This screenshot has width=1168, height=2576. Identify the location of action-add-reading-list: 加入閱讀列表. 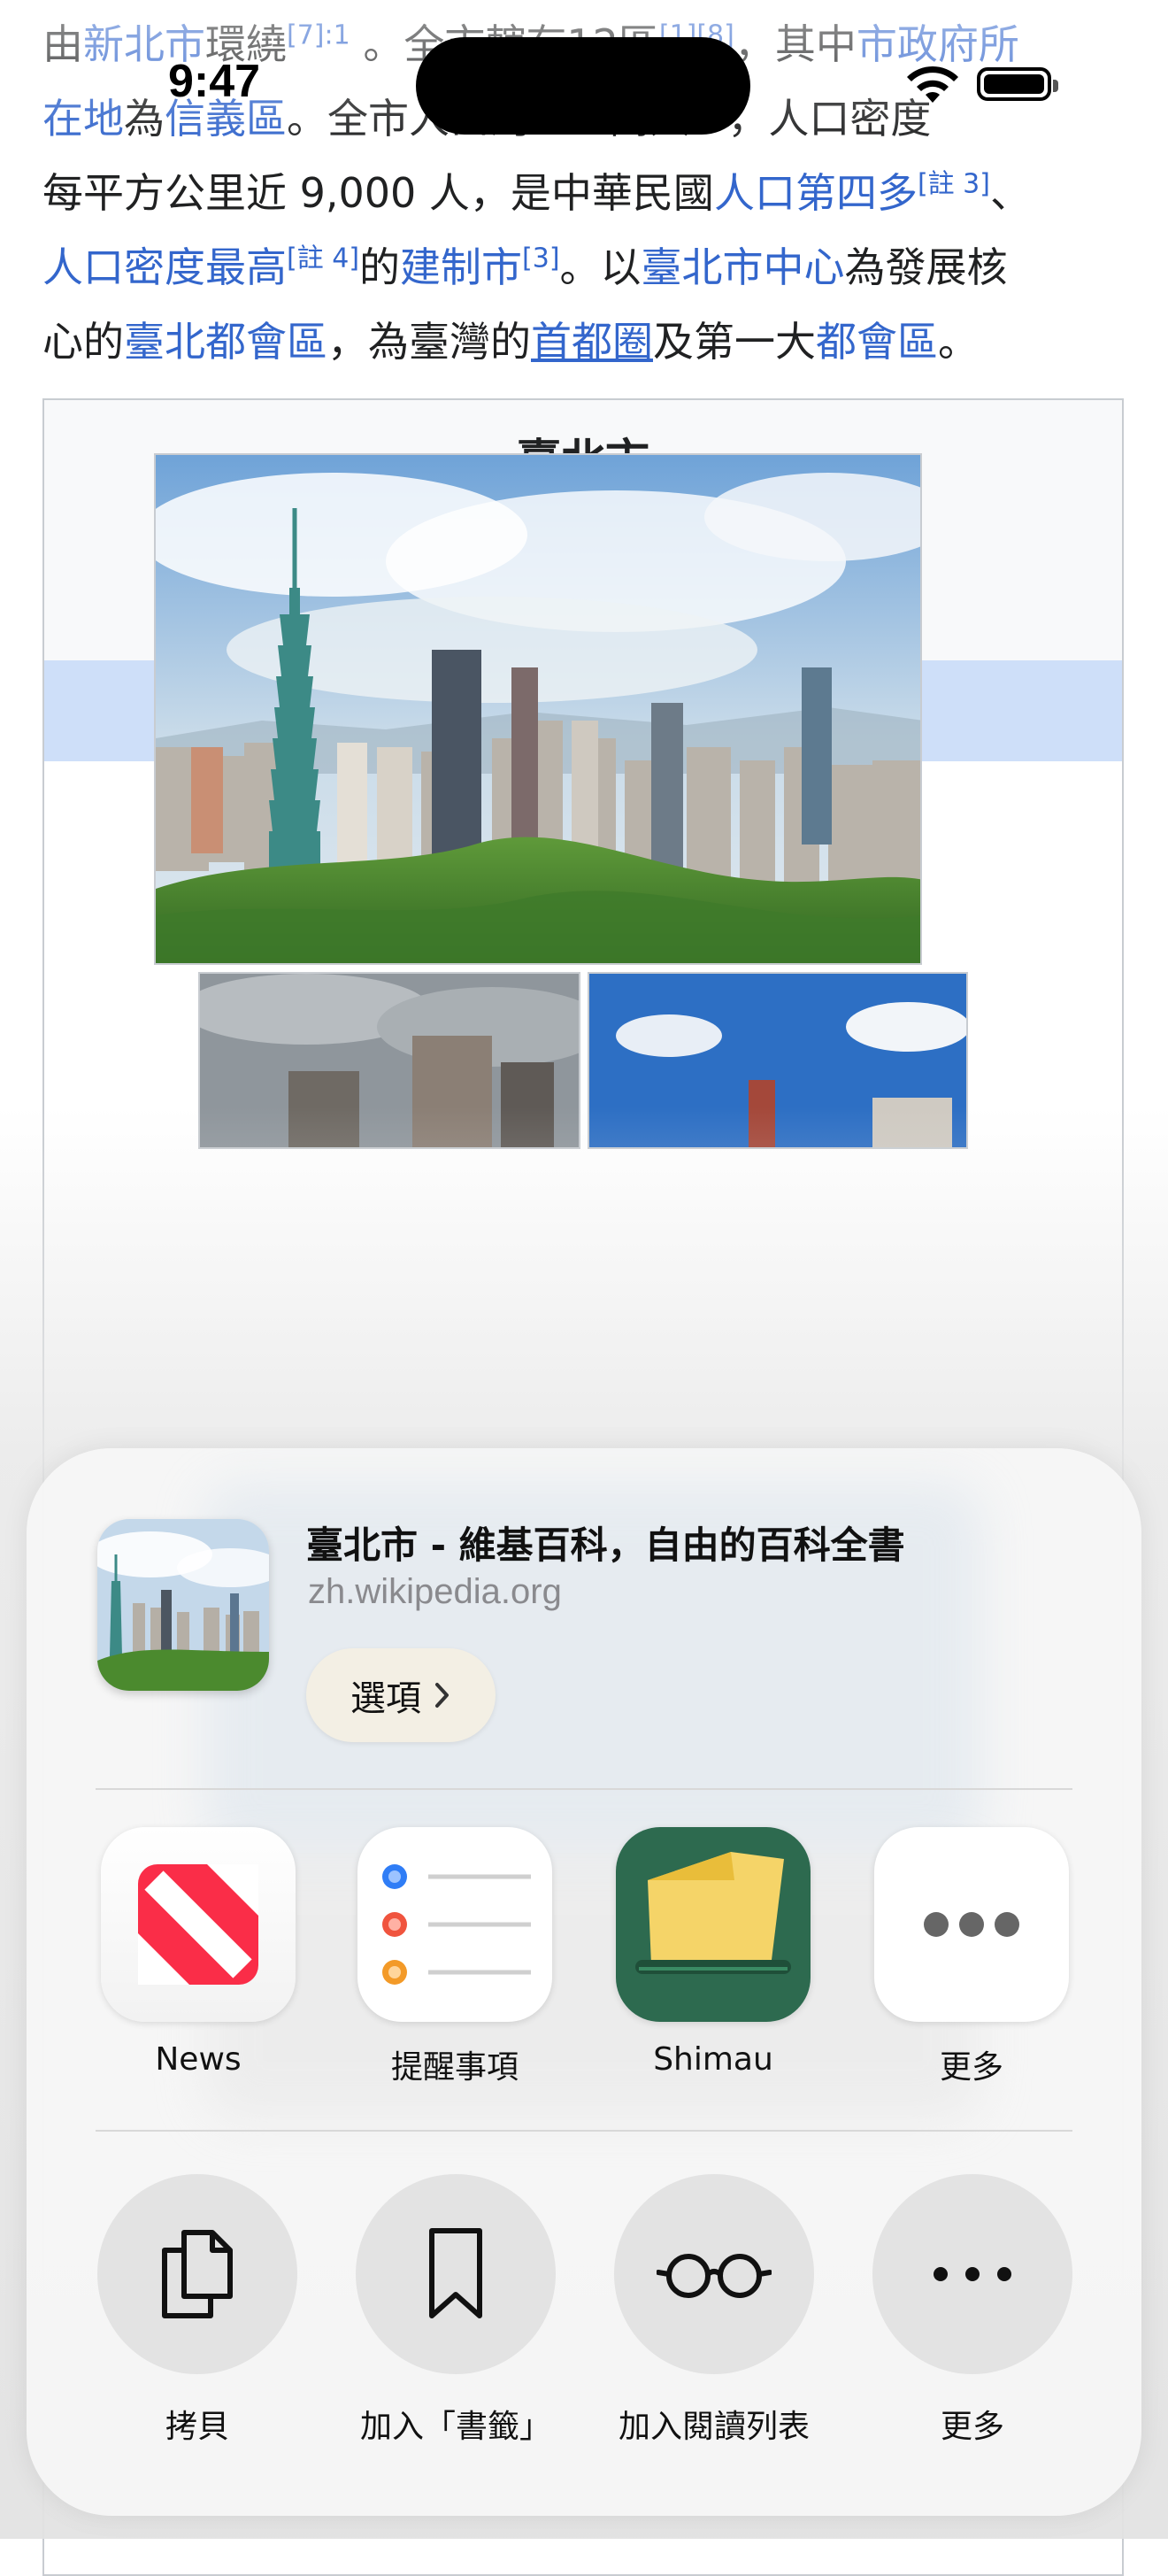
(714, 2310).